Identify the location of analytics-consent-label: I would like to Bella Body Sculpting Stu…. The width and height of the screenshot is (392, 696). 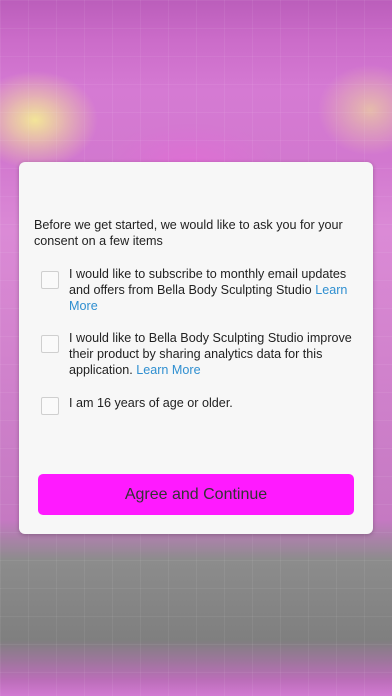
(211, 354).